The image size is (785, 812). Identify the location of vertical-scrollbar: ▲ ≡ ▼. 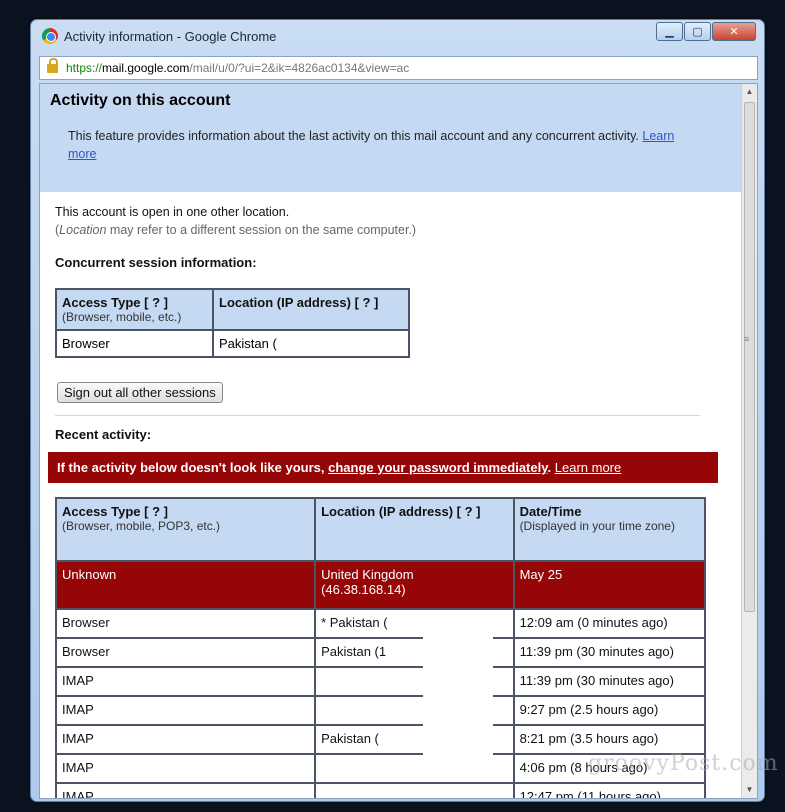
(749, 441).